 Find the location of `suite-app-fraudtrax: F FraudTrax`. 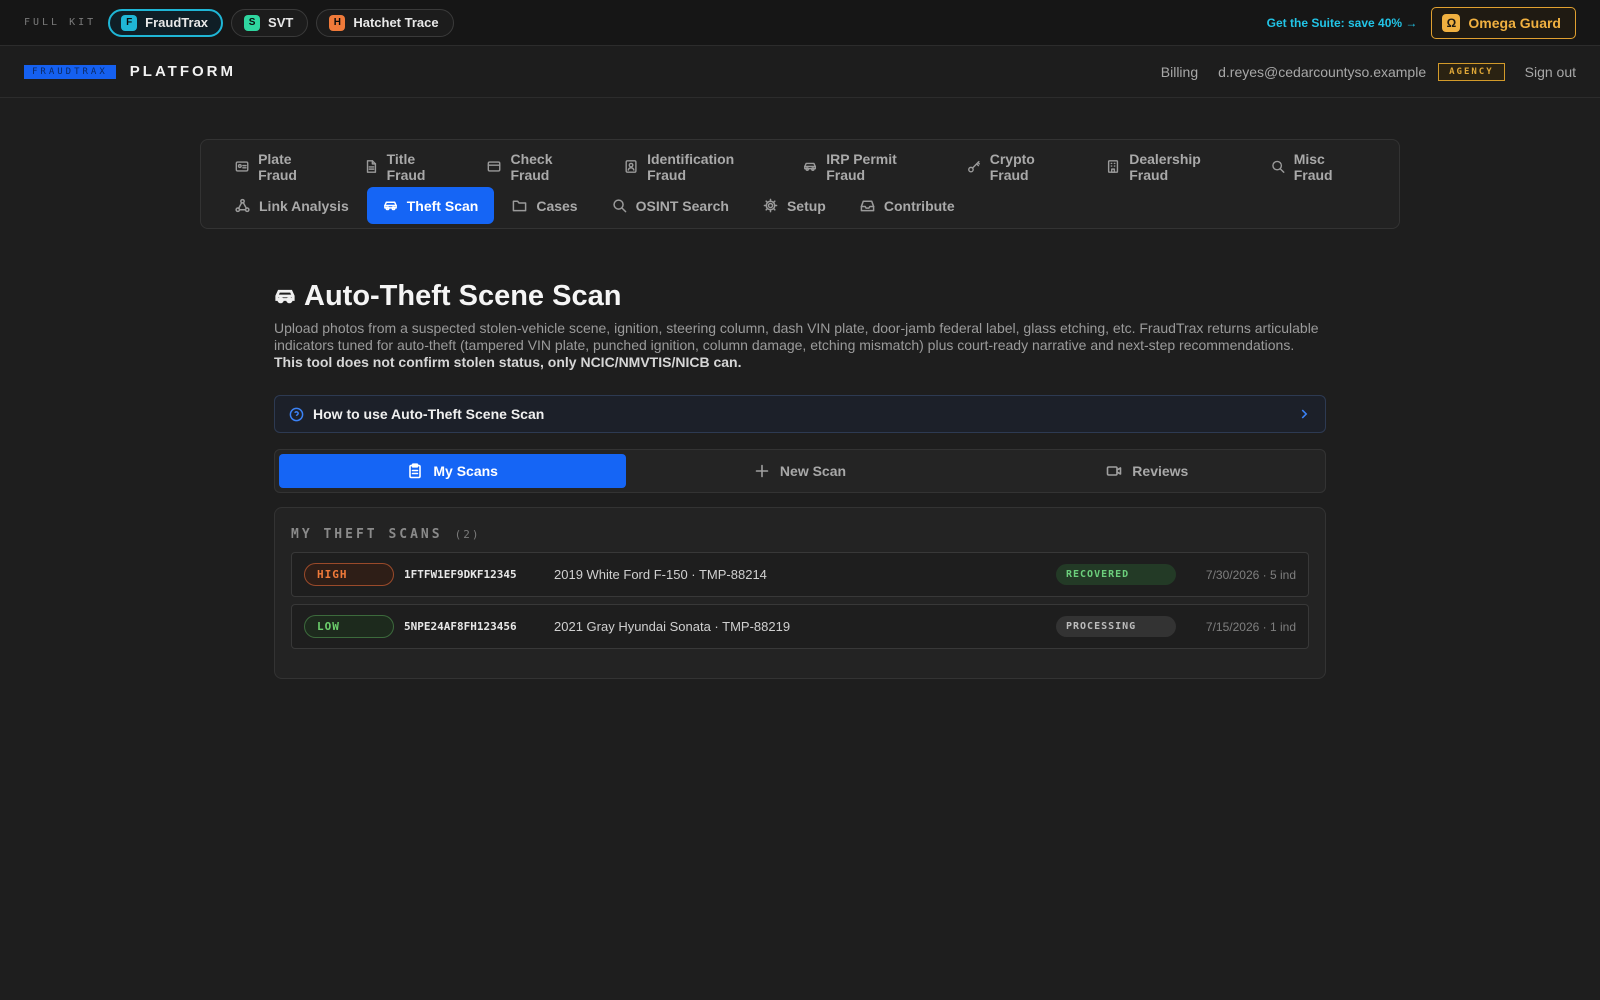

suite-app-fraudtrax: F FraudTrax is located at coordinates (166, 22).